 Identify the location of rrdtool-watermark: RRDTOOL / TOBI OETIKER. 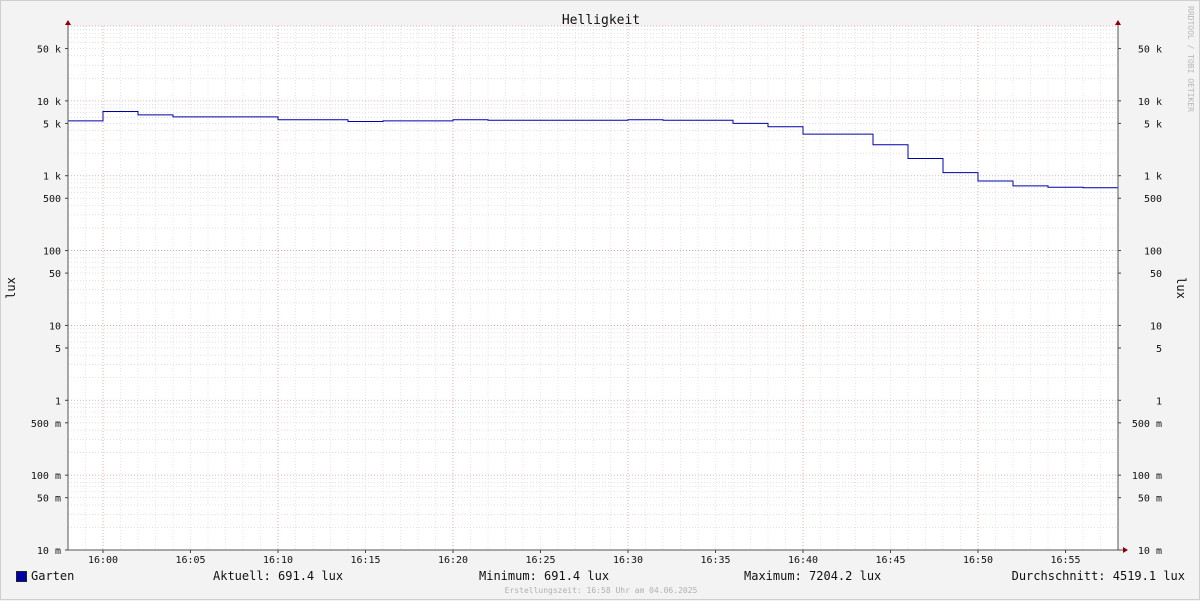
(1190, 59).